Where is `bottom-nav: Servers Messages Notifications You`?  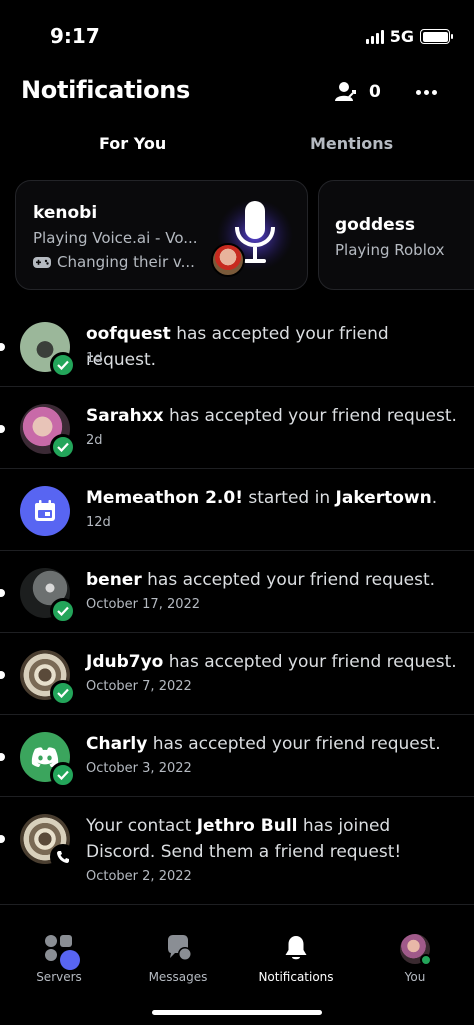 bottom-nav: Servers Messages Notifications You is located at coordinates (237, 971).